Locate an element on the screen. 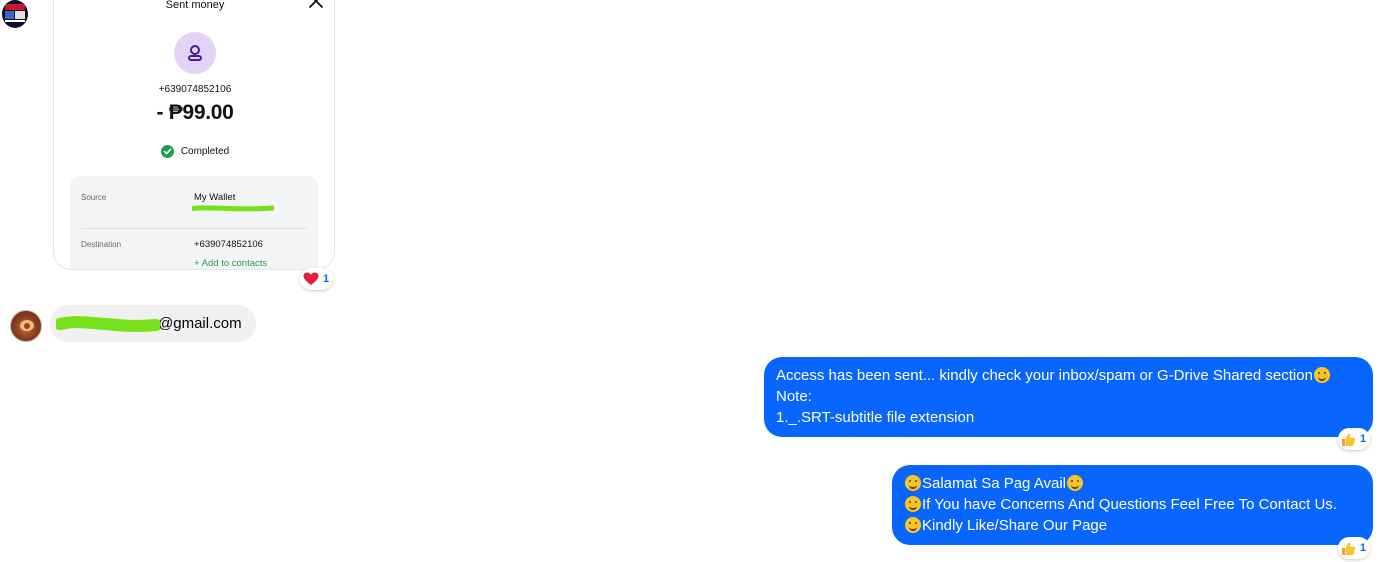 This screenshot has height=562, width=1383. message-line: Kindly Like/Share Our Page is located at coordinates (1132, 525).